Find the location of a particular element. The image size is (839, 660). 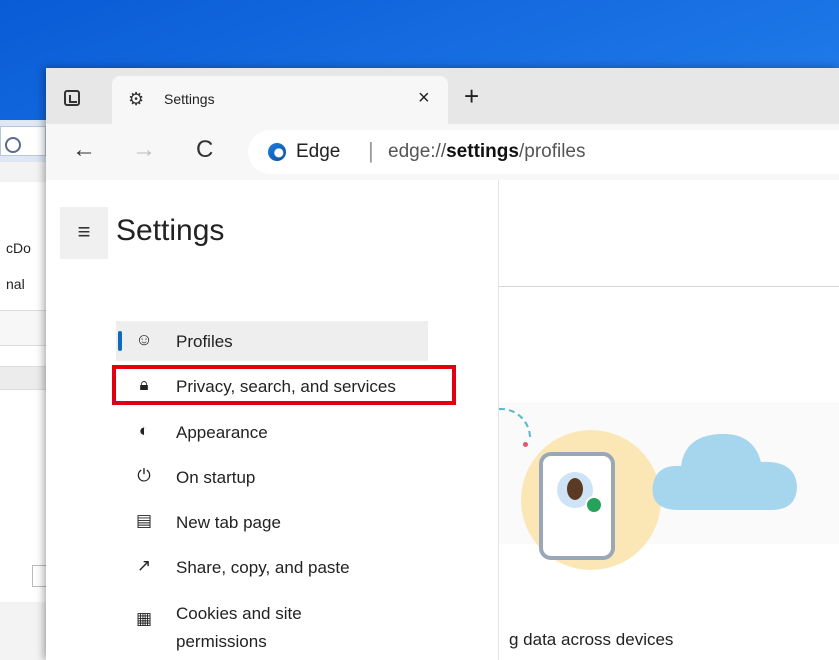

sidebar-item-label: Appearance is located at coordinates (222, 432).